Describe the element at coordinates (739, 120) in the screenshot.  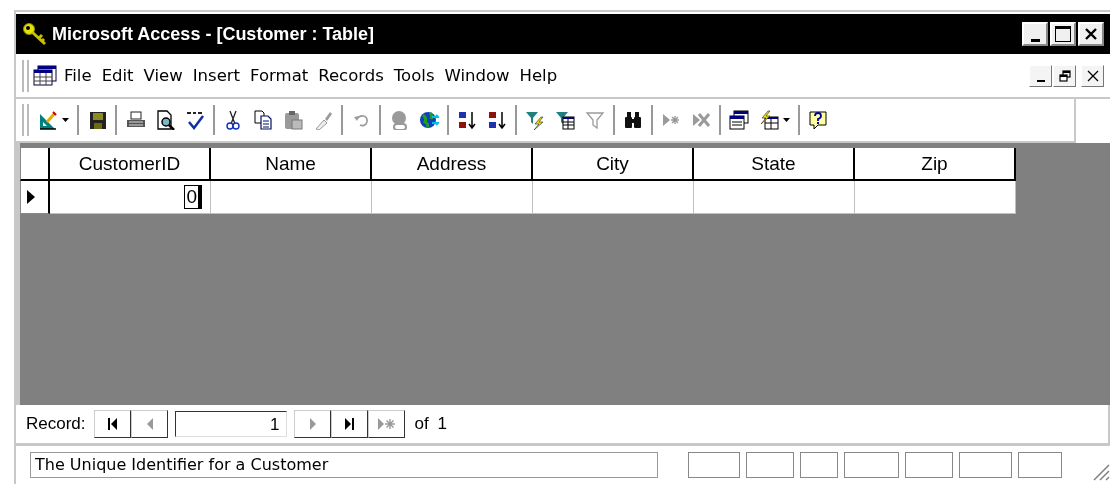
I see `windows-icon` at that location.